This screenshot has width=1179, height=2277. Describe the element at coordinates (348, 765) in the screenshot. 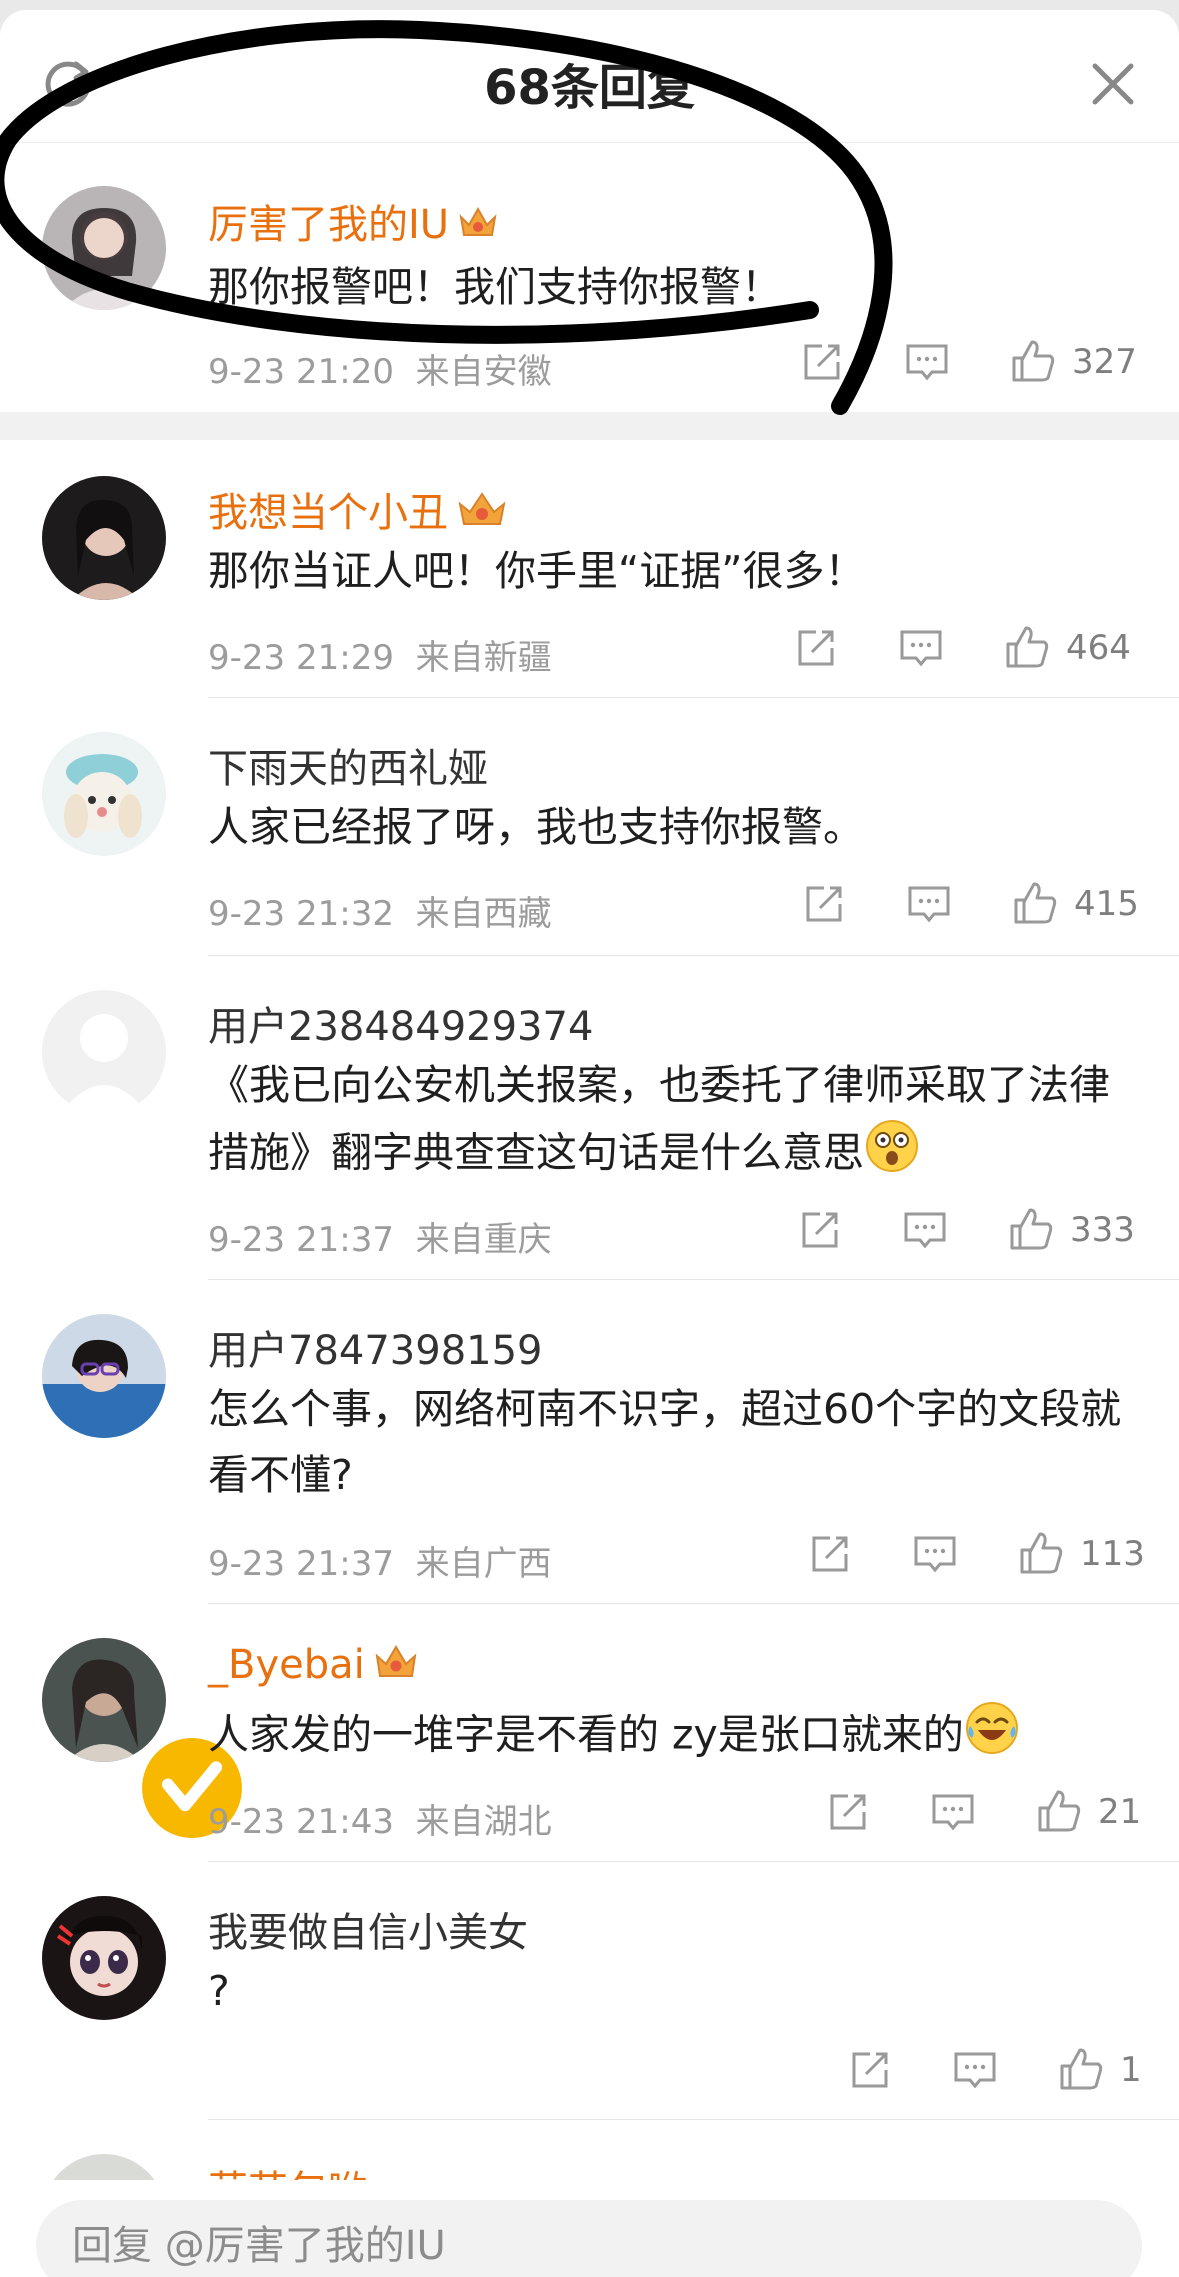

I see `username: 下雨天的西礼娅` at that location.